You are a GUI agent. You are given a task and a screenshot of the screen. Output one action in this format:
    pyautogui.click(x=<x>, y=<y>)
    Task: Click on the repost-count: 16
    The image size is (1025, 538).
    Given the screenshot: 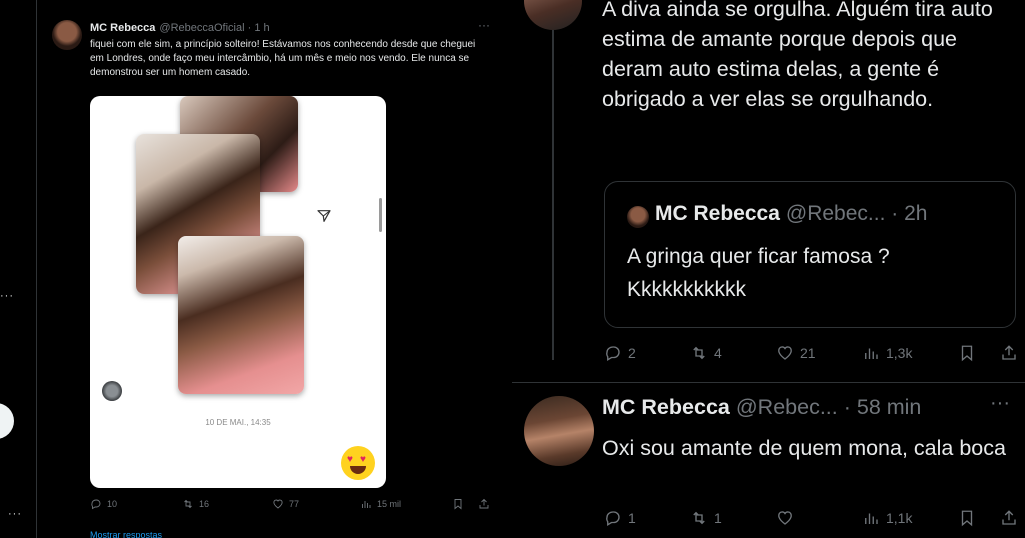 What is the action you would take?
    pyautogui.click(x=204, y=504)
    